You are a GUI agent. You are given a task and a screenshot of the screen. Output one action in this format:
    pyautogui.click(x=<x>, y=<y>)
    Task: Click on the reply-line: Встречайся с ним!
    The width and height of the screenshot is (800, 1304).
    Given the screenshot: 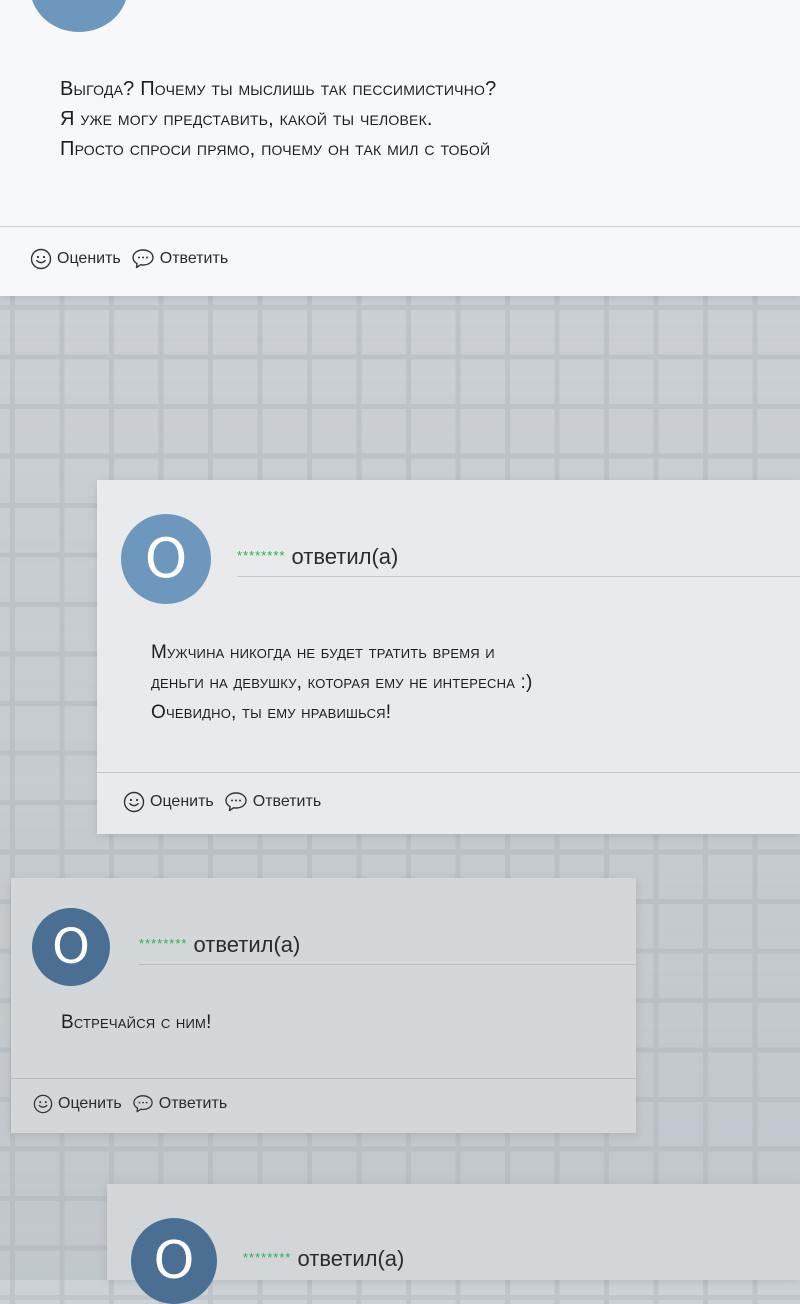 What is the action you would take?
    pyautogui.click(x=136, y=1022)
    